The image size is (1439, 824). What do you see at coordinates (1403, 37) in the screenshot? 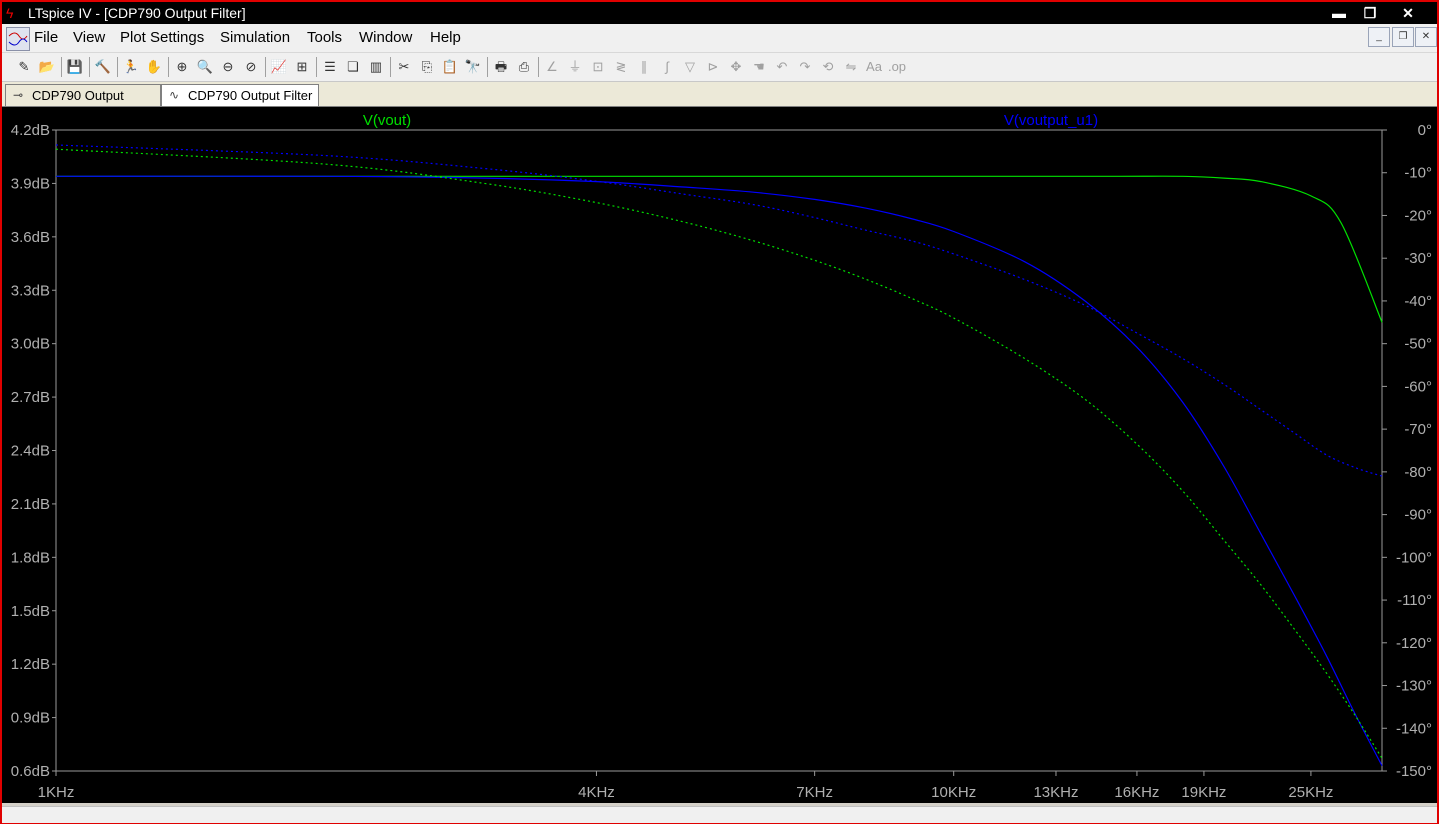
I see `mdi-restore-button: ❐` at bounding box center [1403, 37].